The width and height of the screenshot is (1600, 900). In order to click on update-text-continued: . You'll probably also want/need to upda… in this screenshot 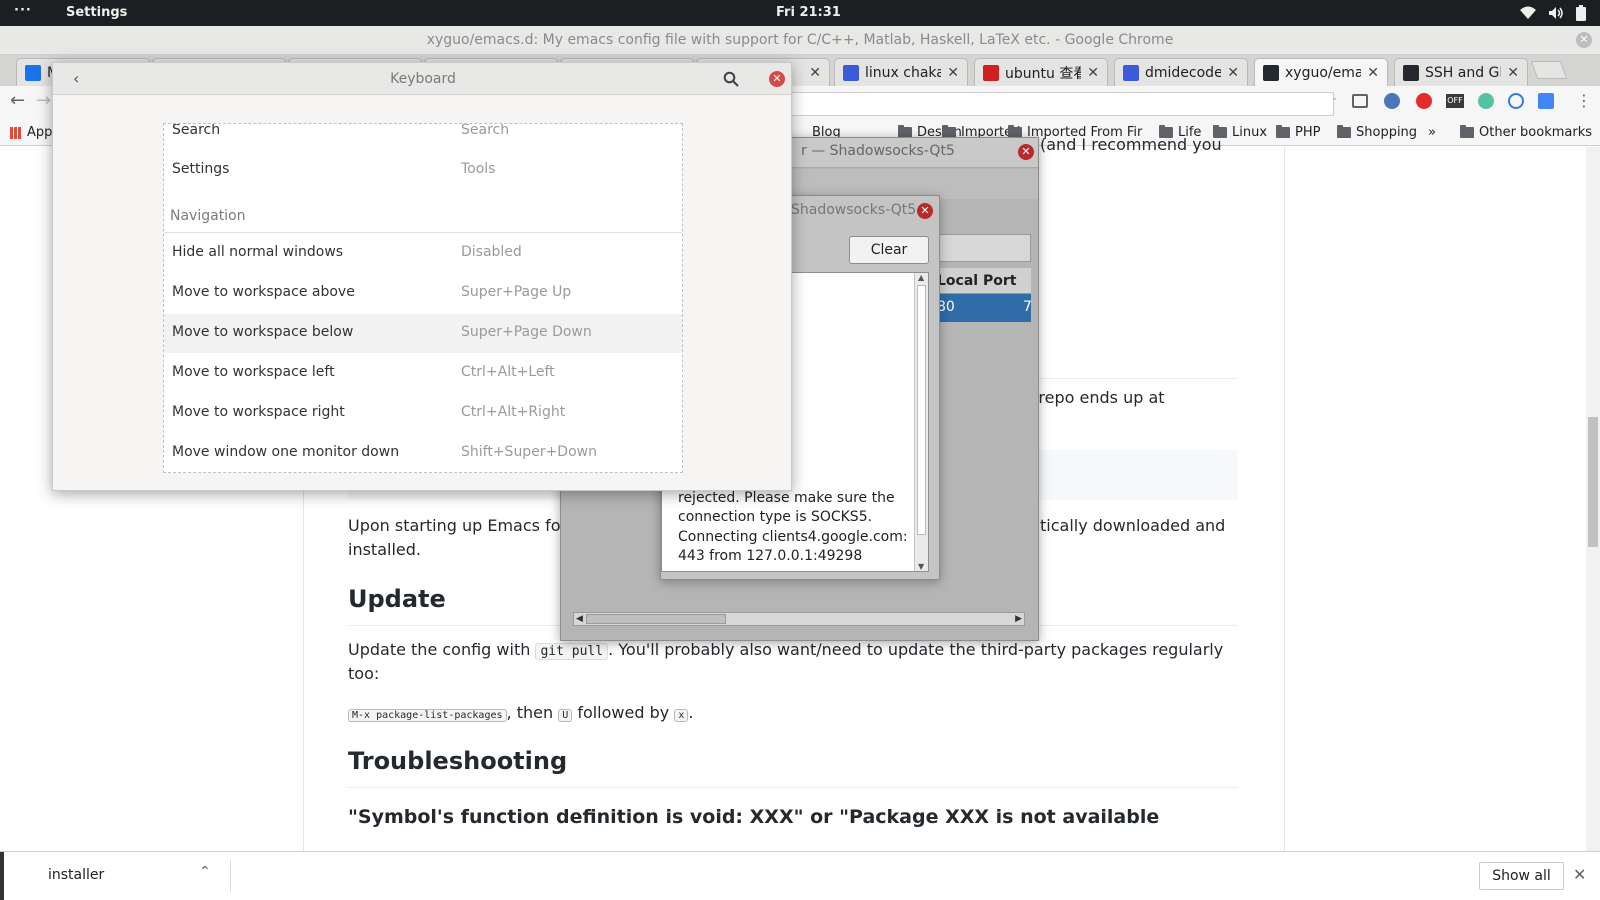, I will do `click(916, 649)`.